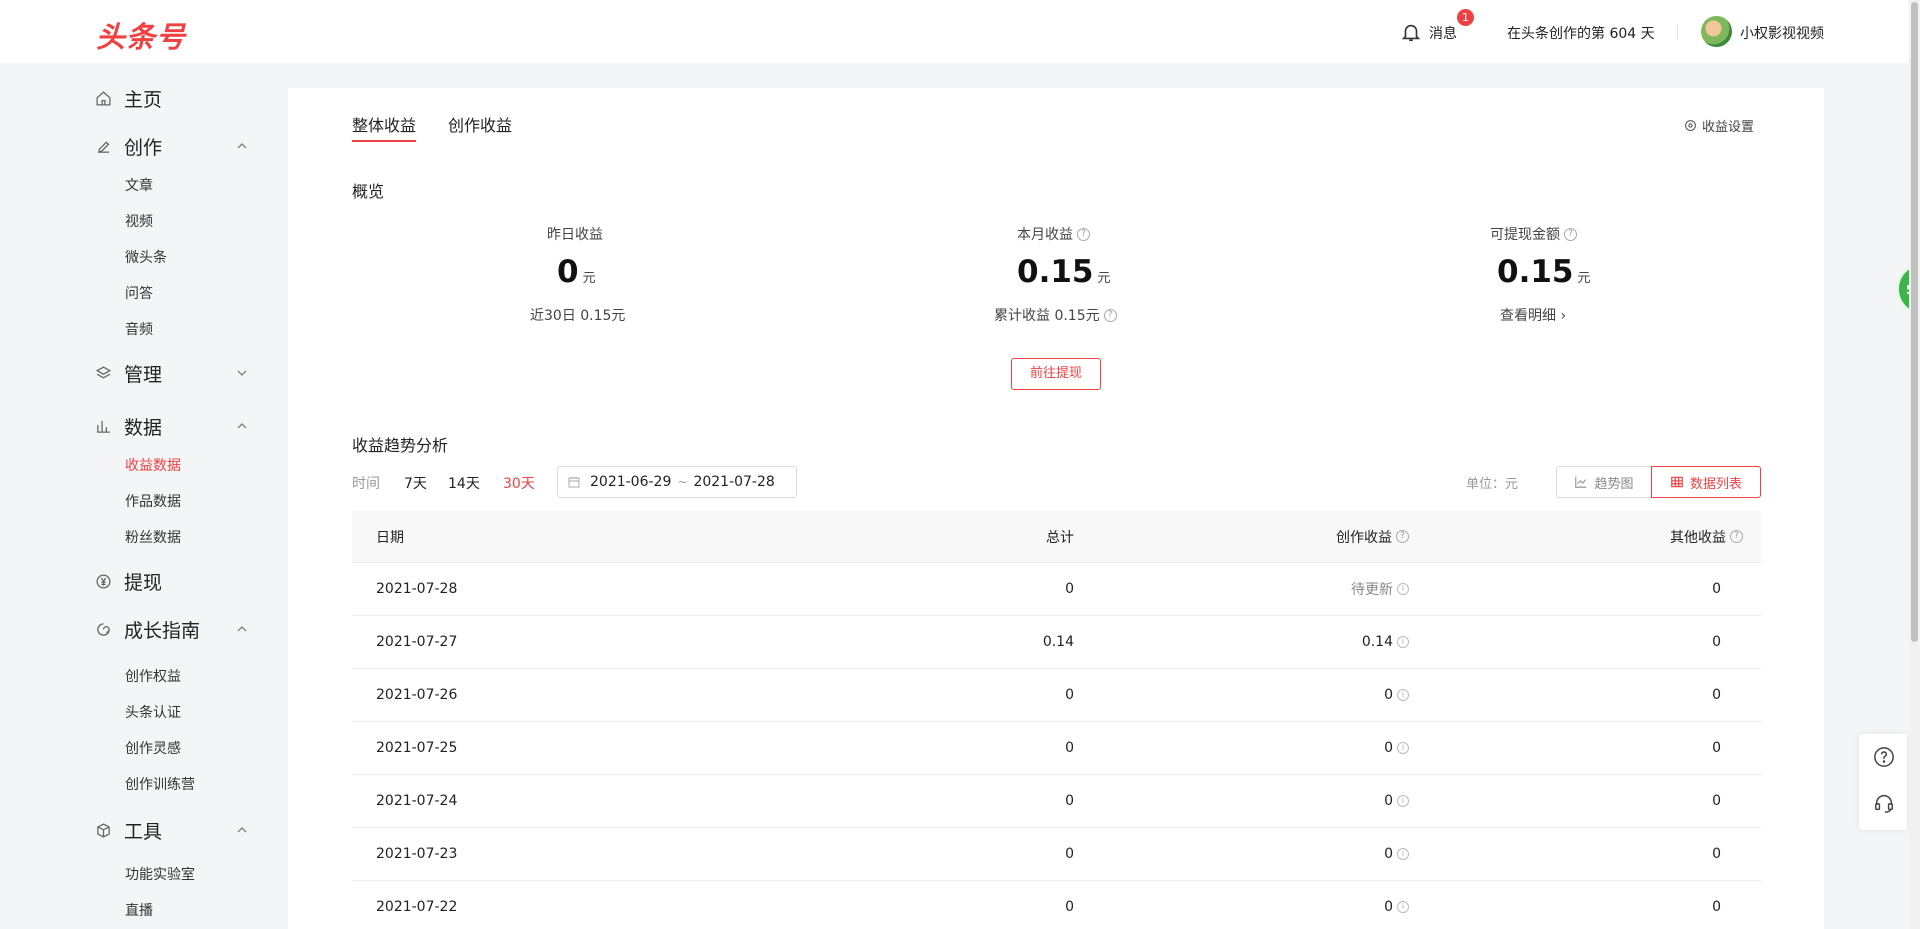 The height and width of the screenshot is (929, 1920). I want to click on chevron-down-icon, so click(242, 373).